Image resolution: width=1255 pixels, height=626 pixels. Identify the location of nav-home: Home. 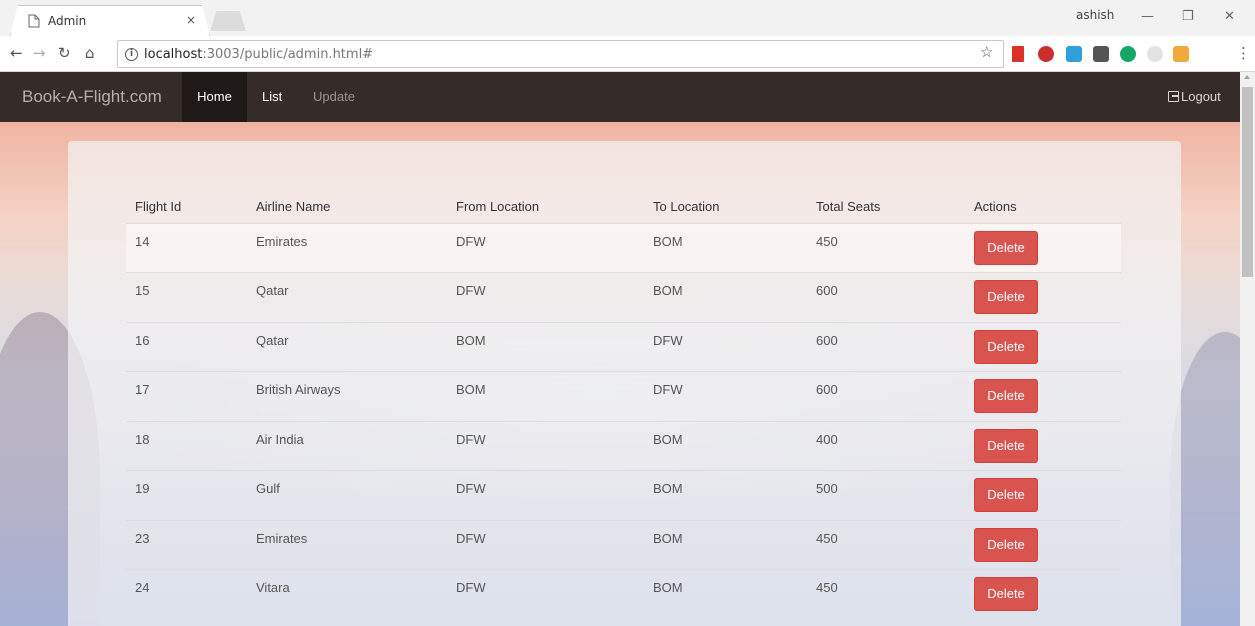
(214, 97).